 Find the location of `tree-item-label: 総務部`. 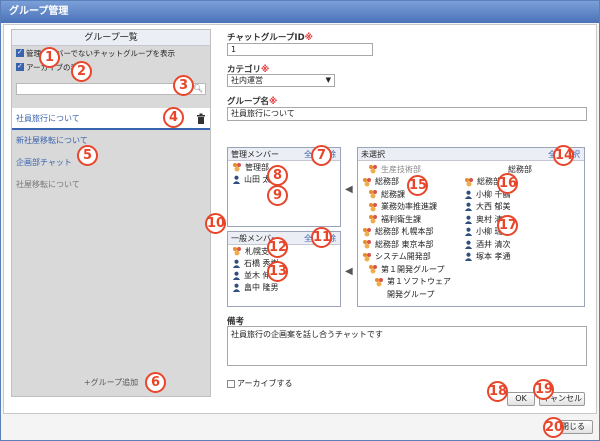

tree-item-label: 総務部 is located at coordinates (387, 182).